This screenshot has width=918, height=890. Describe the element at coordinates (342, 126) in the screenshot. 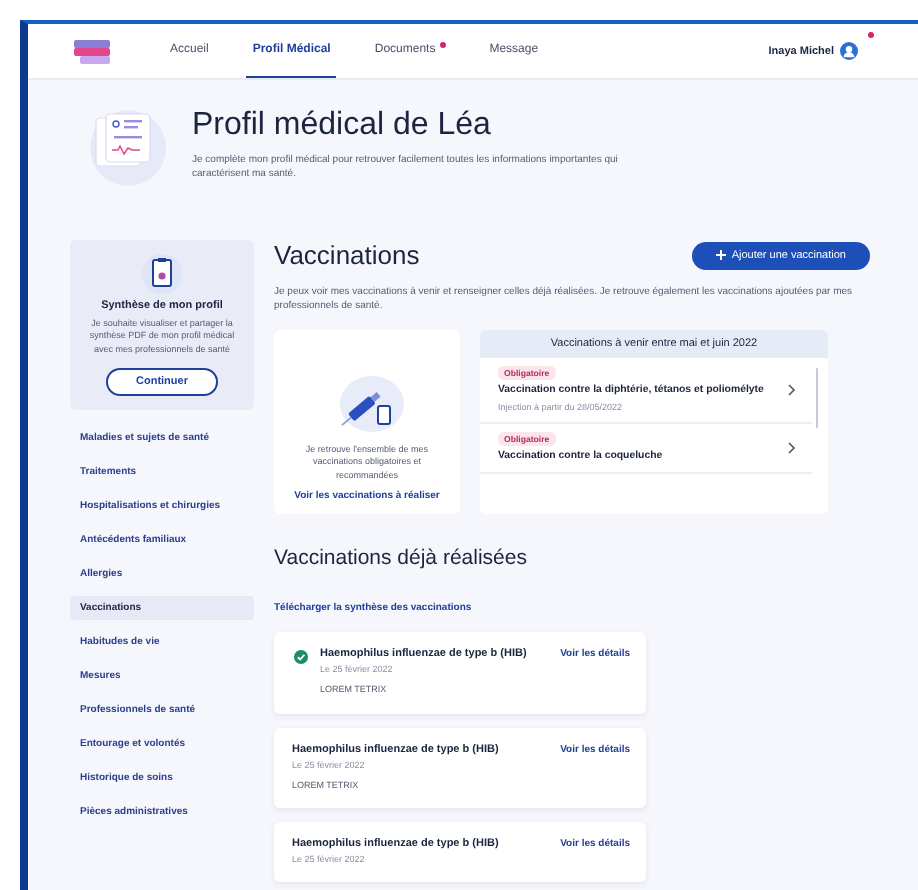

I see `page-title: Profil médical de Léa` at that location.